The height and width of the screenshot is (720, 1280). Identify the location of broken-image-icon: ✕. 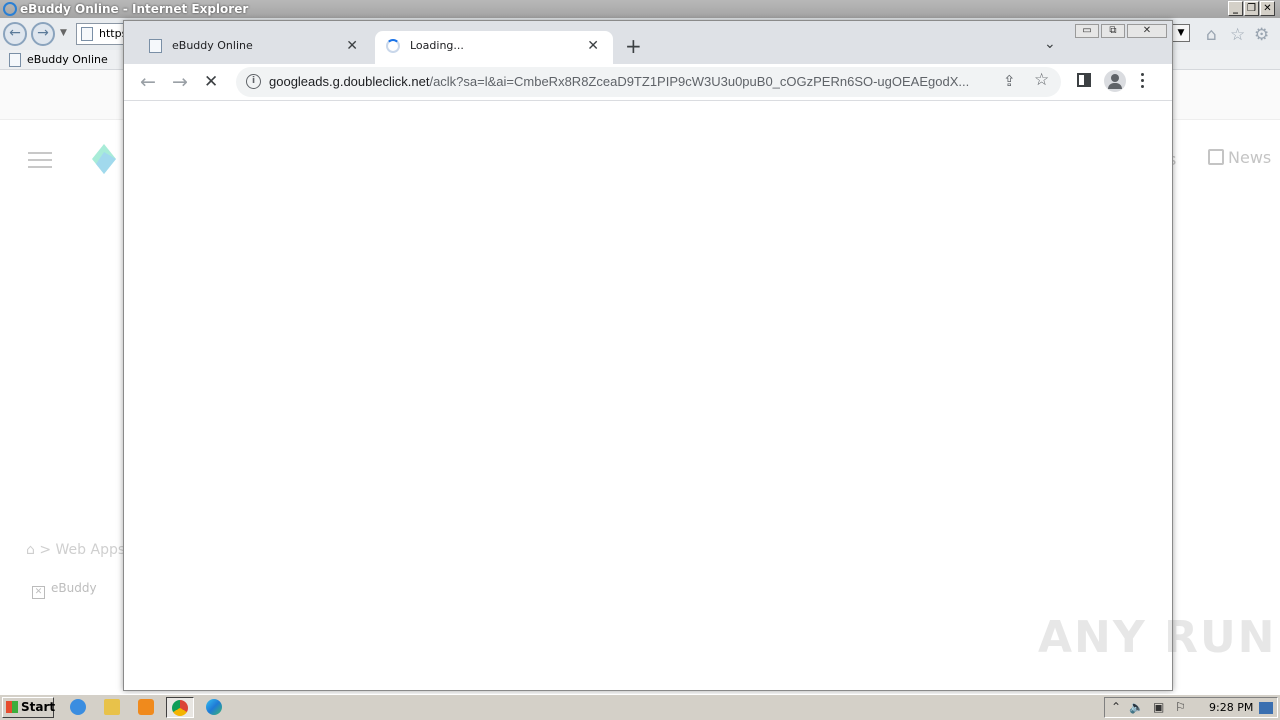
(38, 592).